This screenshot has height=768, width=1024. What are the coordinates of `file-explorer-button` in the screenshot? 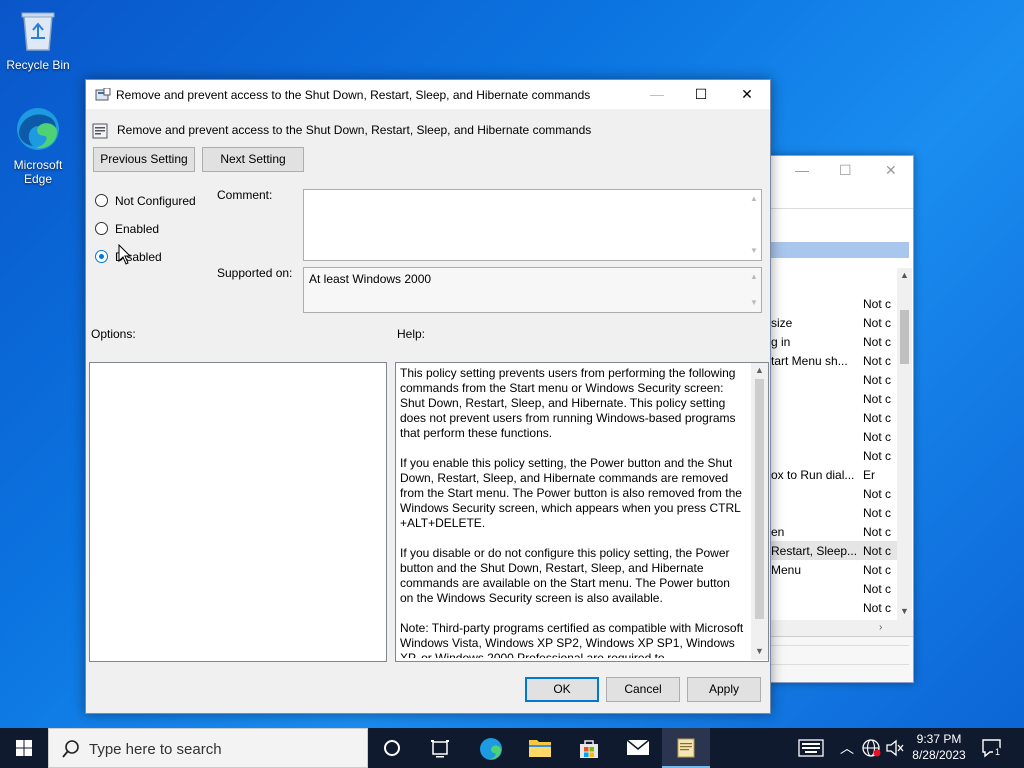 It's located at (539, 748).